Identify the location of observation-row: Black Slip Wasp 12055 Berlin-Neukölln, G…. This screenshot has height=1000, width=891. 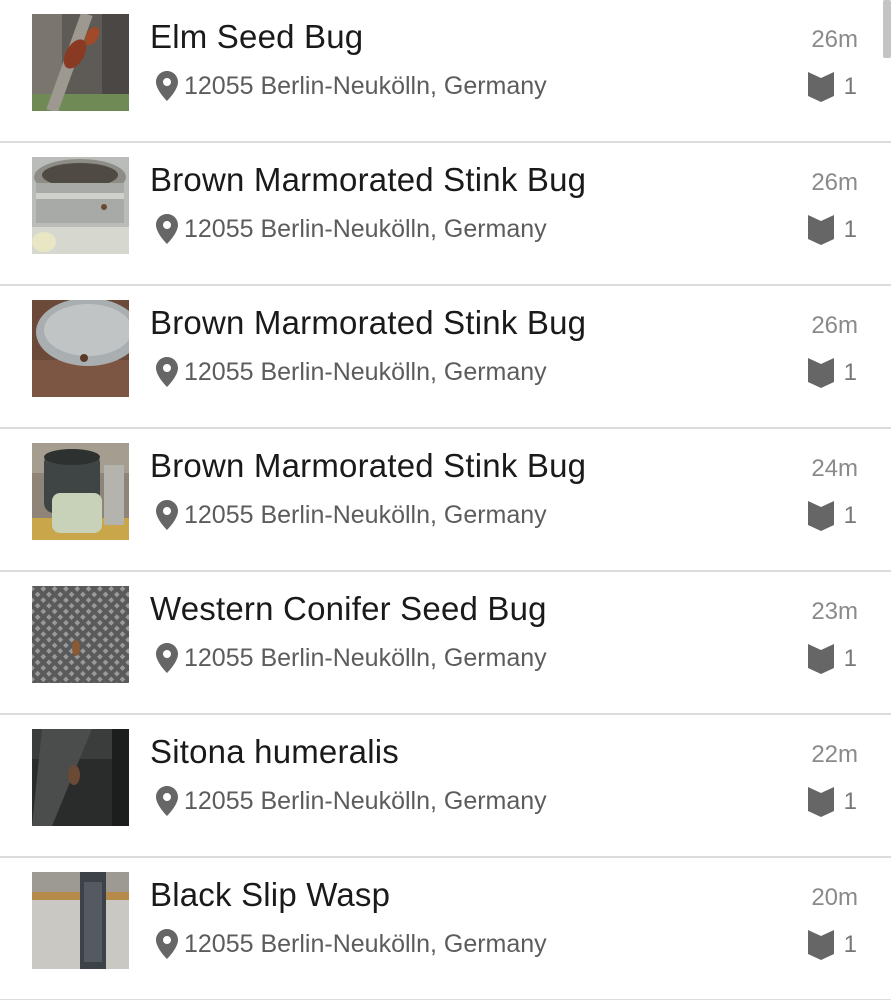
(445, 929).